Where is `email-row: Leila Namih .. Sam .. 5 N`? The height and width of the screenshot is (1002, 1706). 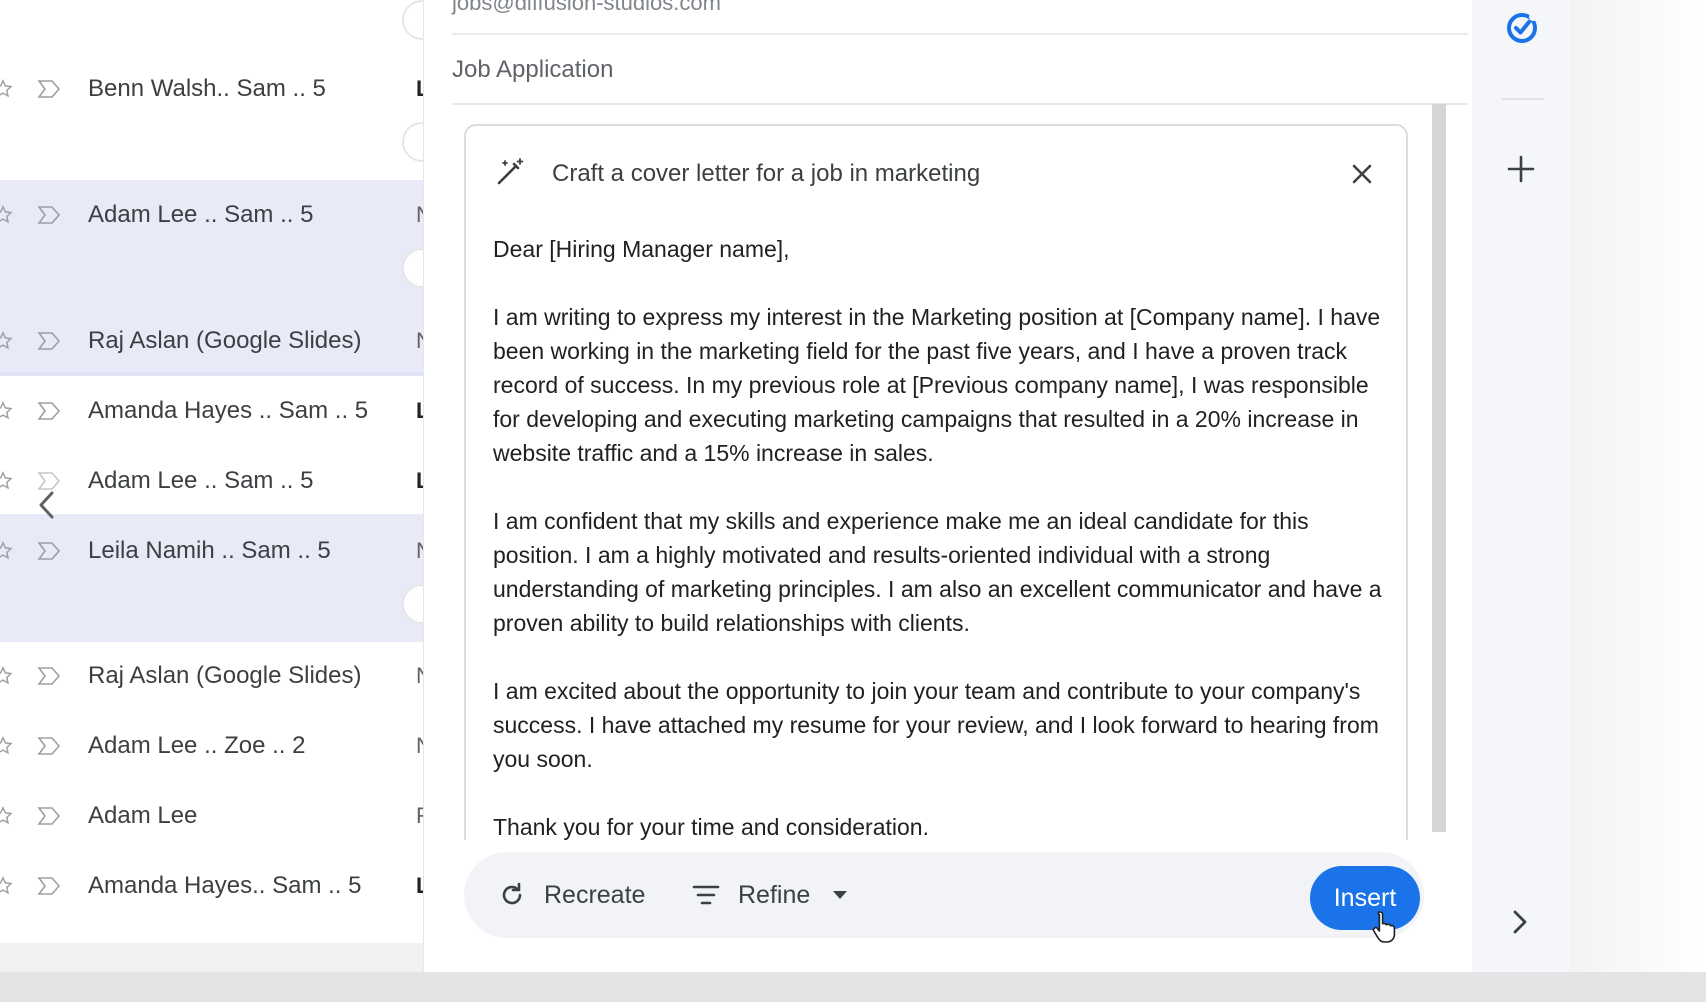 email-row: Leila Namih .. Sam .. 5 N is located at coordinates (216, 551).